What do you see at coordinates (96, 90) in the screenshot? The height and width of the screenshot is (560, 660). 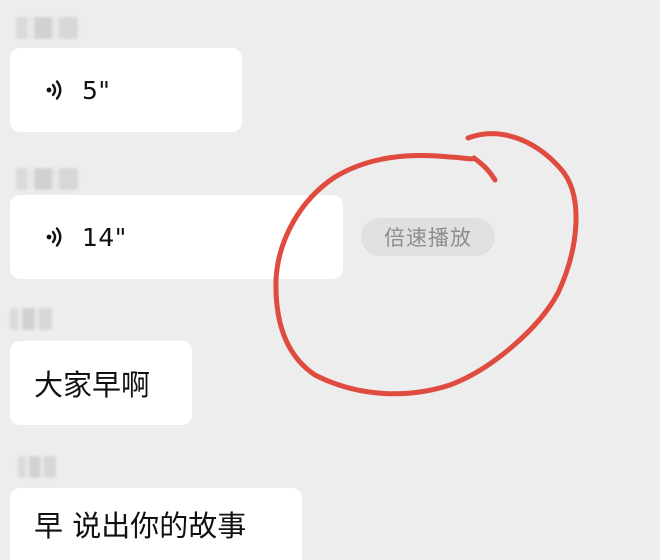 I see `voice-duration: 5"` at bounding box center [96, 90].